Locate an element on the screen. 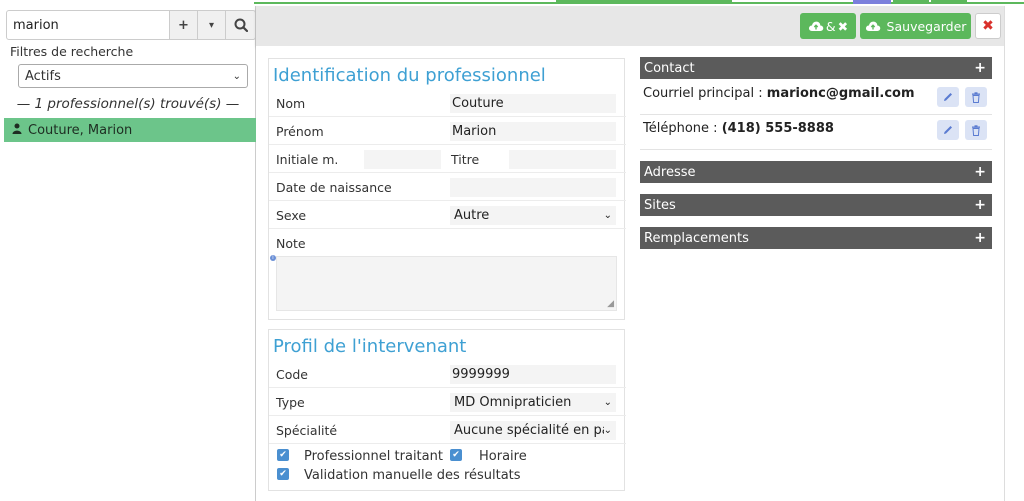 The height and width of the screenshot is (501, 1024). sexe-row: Sexe Autre ⌄ is located at coordinates (447, 215).